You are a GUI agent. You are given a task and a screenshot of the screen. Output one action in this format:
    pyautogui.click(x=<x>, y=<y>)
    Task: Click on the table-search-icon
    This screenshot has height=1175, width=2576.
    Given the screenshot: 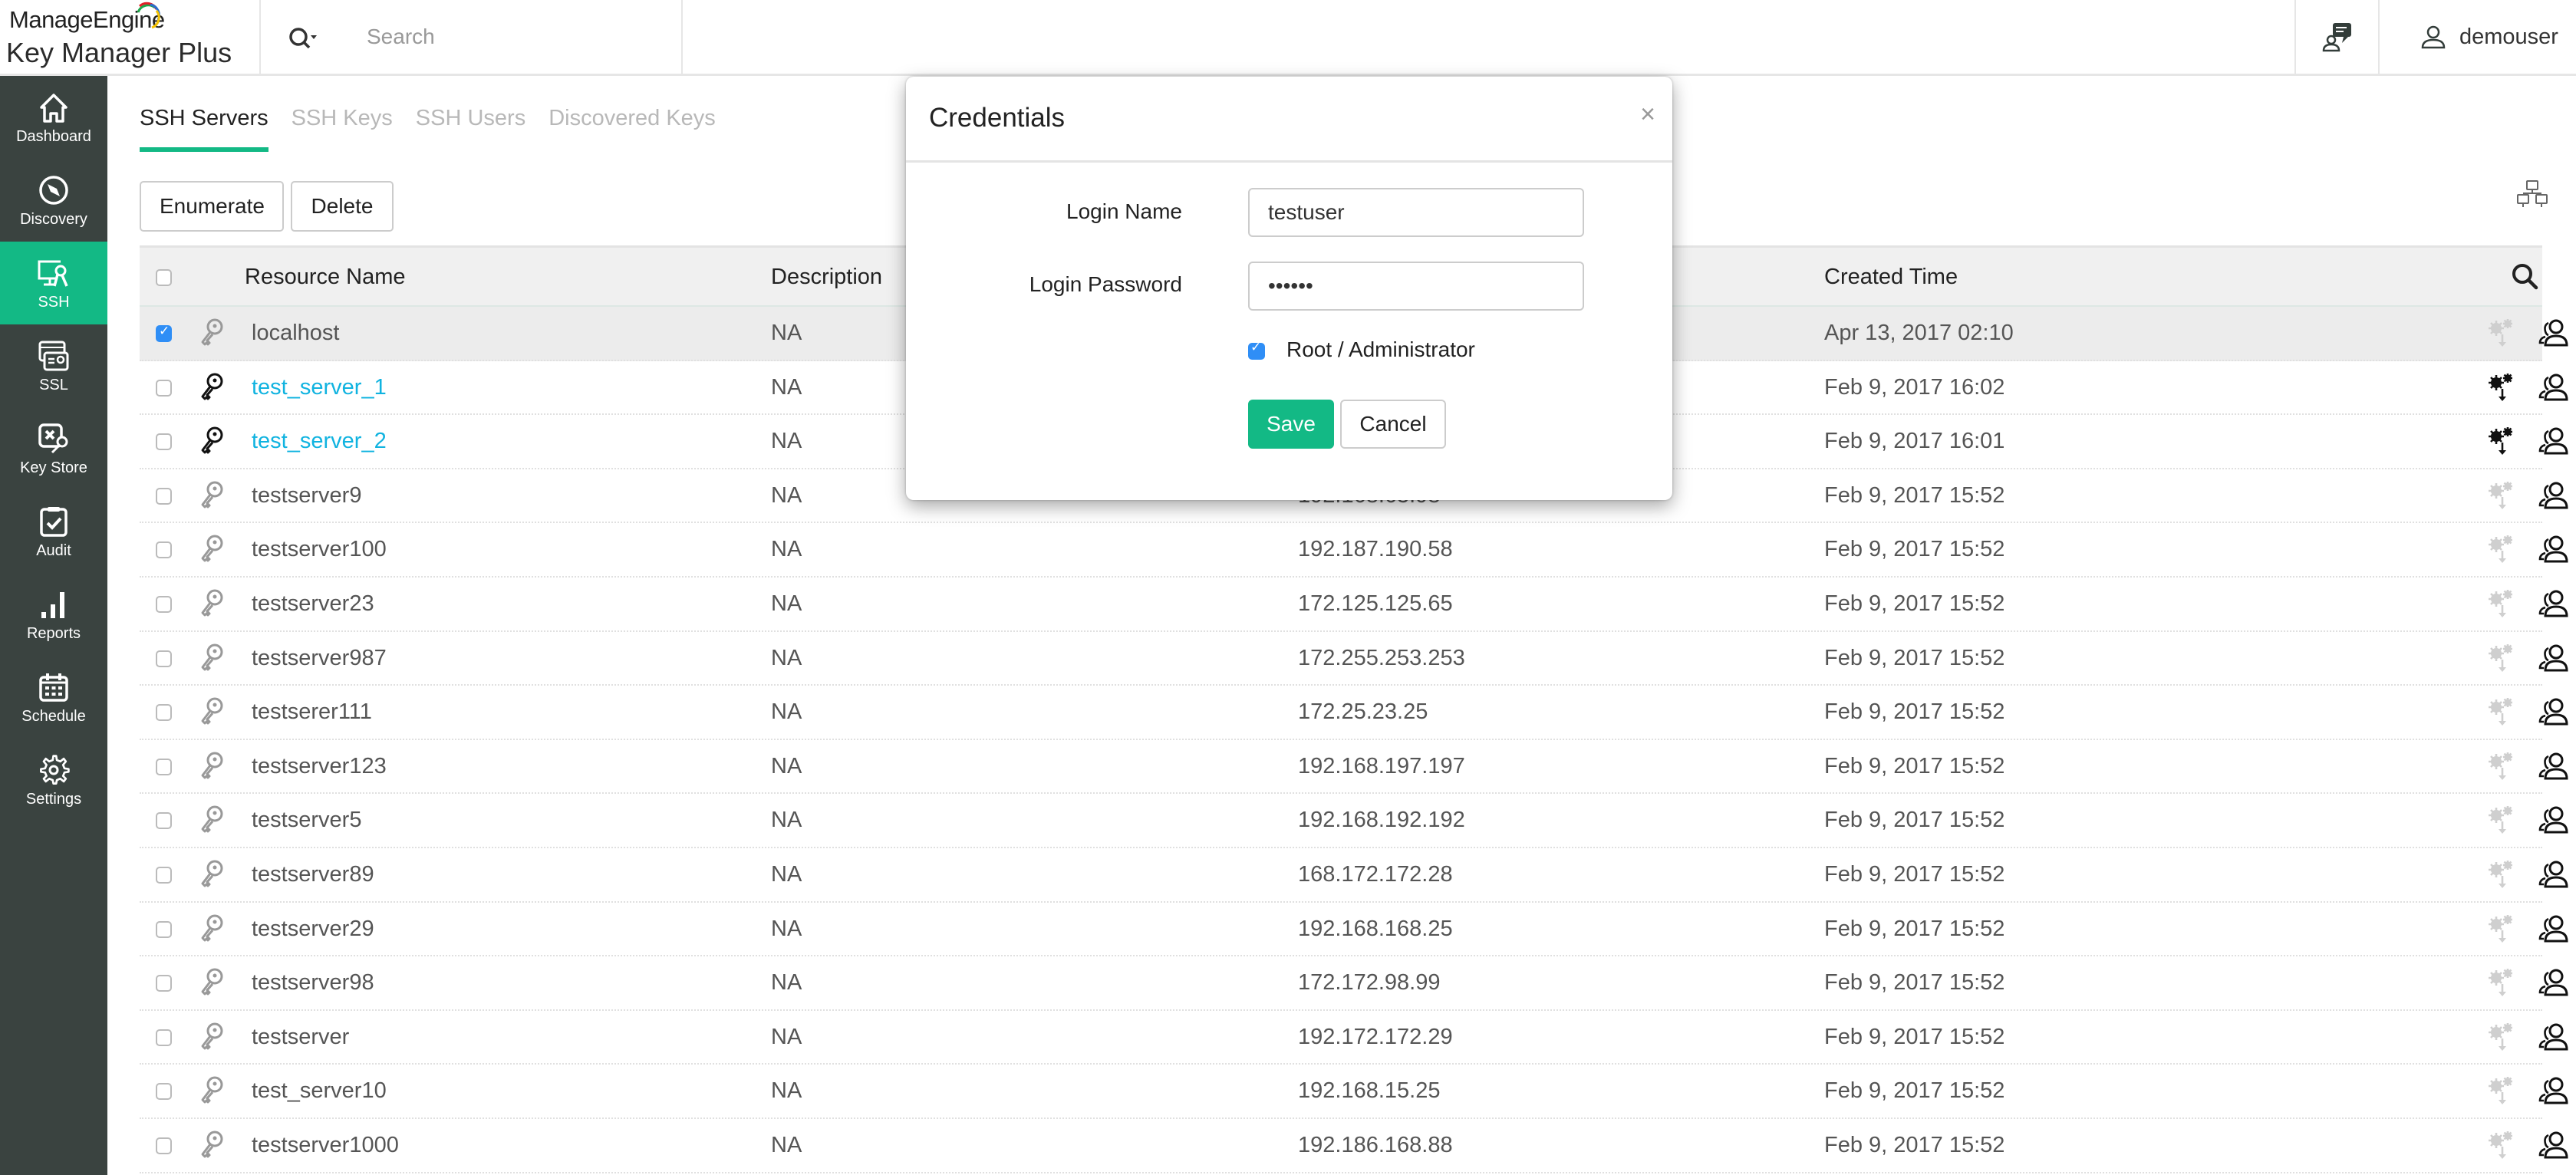 What is the action you would take?
    pyautogui.click(x=2525, y=277)
    